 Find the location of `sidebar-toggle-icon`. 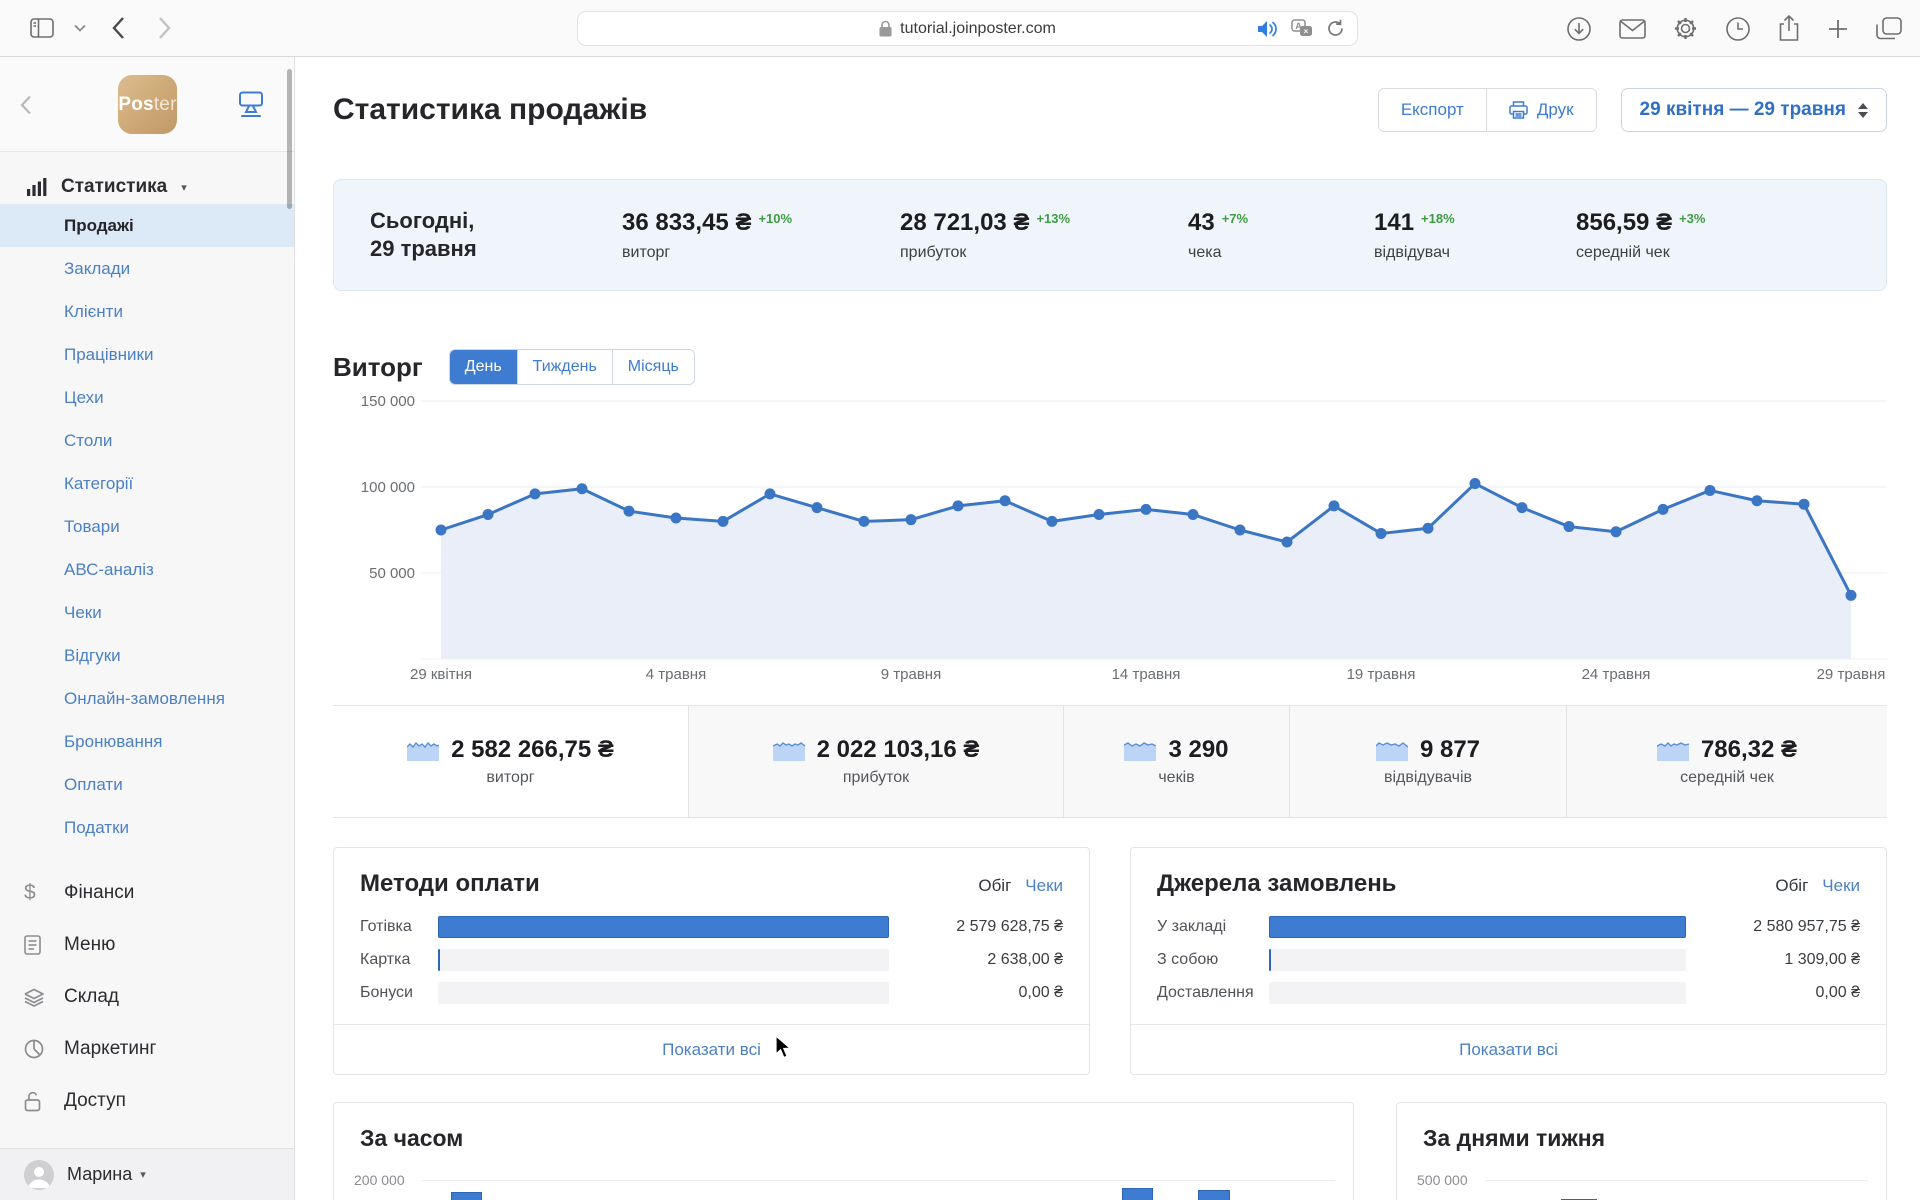

sidebar-toggle-icon is located at coordinates (42, 28).